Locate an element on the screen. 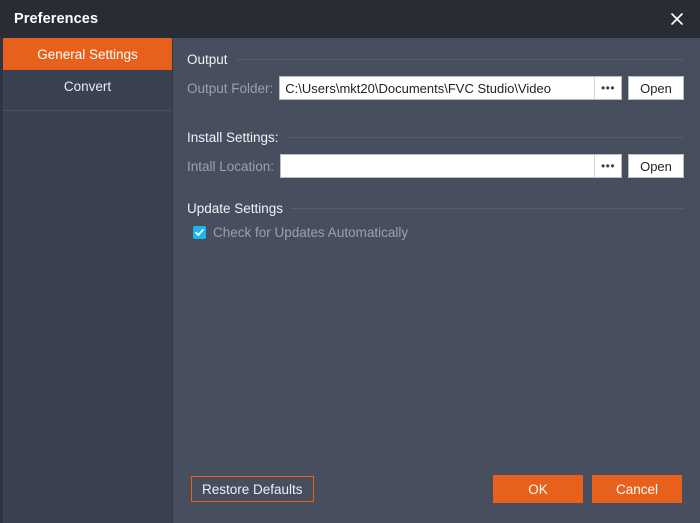  checkmark-icon is located at coordinates (199, 232).